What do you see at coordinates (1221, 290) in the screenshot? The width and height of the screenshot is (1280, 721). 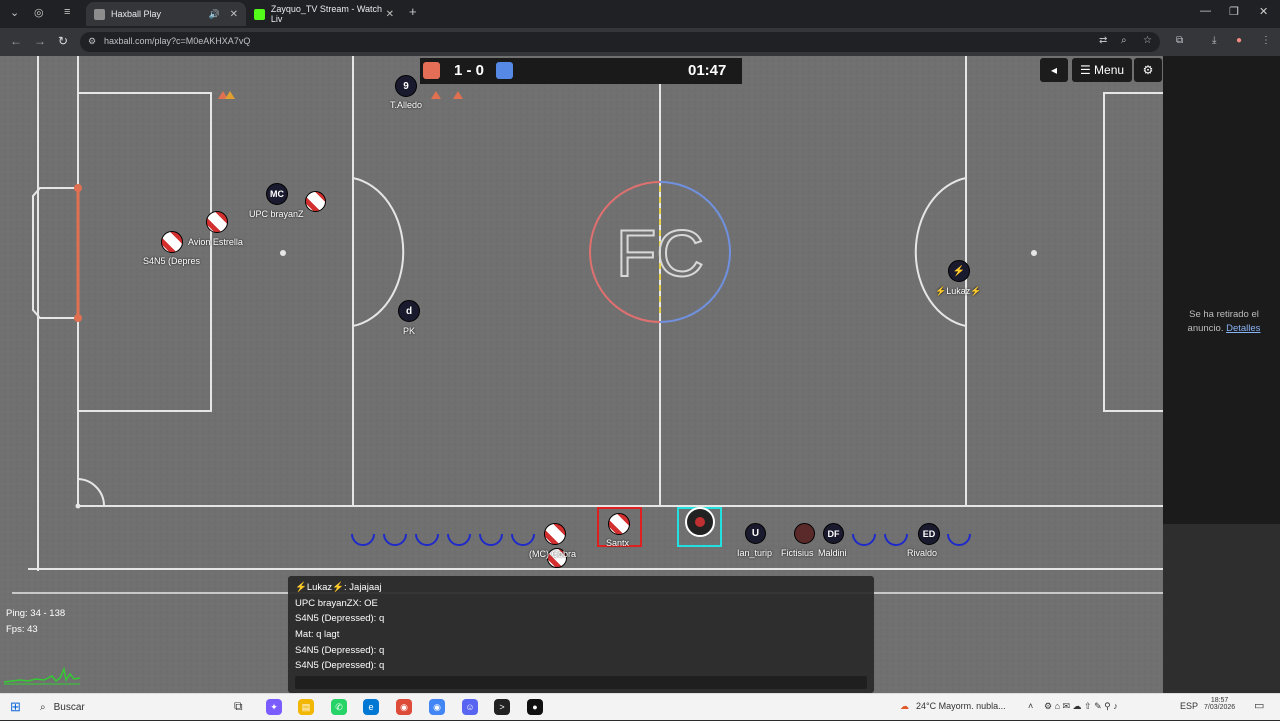 I see `ad-panel` at bounding box center [1221, 290].